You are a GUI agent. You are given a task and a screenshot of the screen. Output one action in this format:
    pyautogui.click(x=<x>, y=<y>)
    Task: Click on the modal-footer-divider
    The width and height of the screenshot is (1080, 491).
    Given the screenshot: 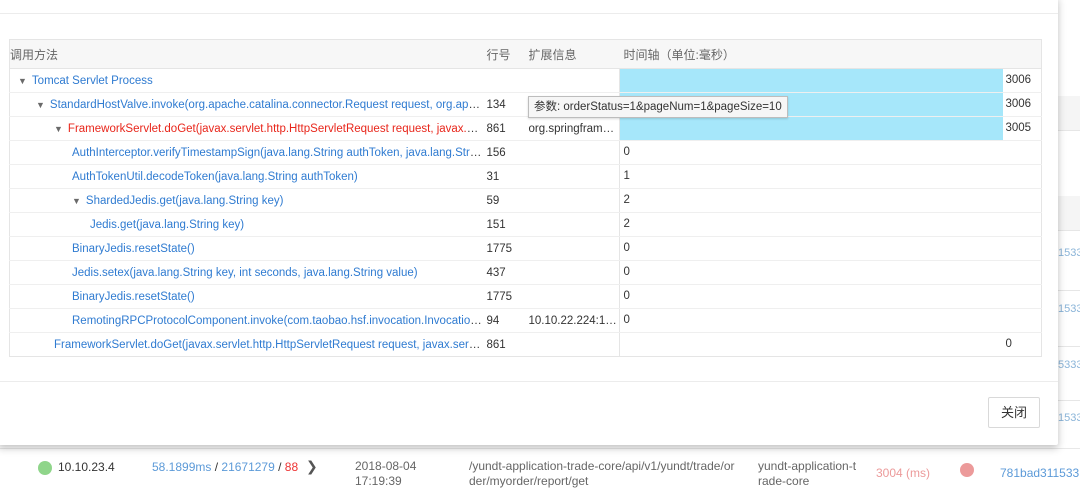 What is the action you would take?
    pyautogui.click(x=529, y=381)
    